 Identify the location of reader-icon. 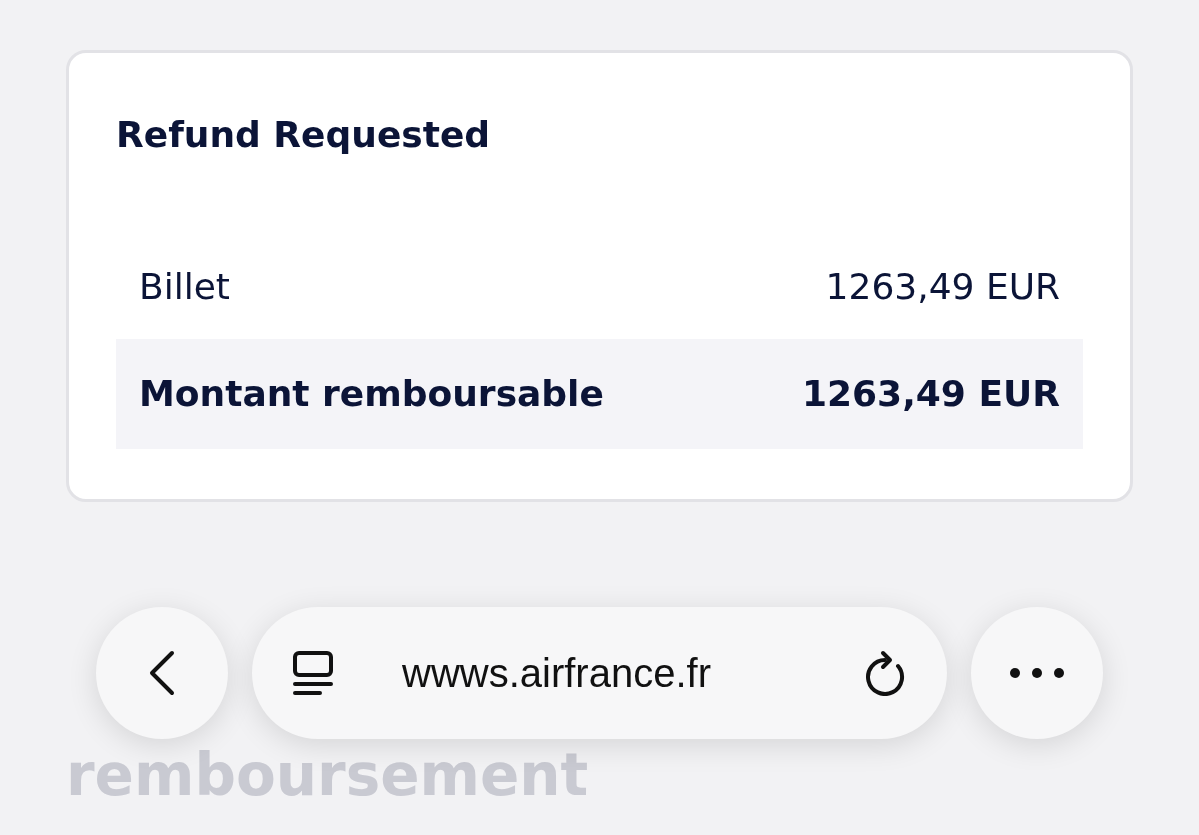
(313, 673).